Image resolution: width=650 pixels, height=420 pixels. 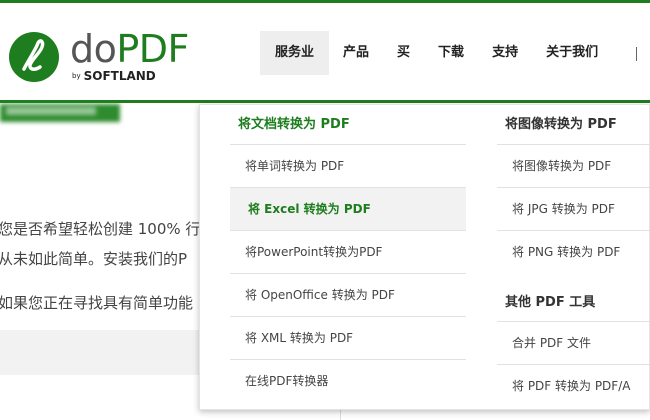 I want to click on blurred-breadcrumb, so click(x=60, y=113).